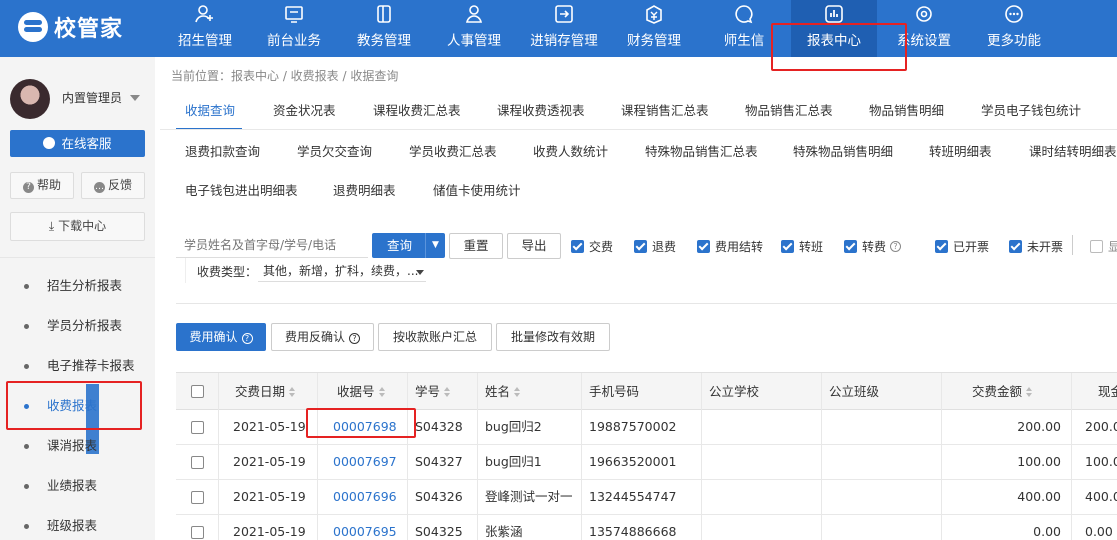 The height and width of the screenshot is (540, 1117). What do you see at coordinates (77, 366) in the screenshot?
I see `sidebar-item-ecard-report: 电子推荐卡报表` at bounding box center [77, 366].